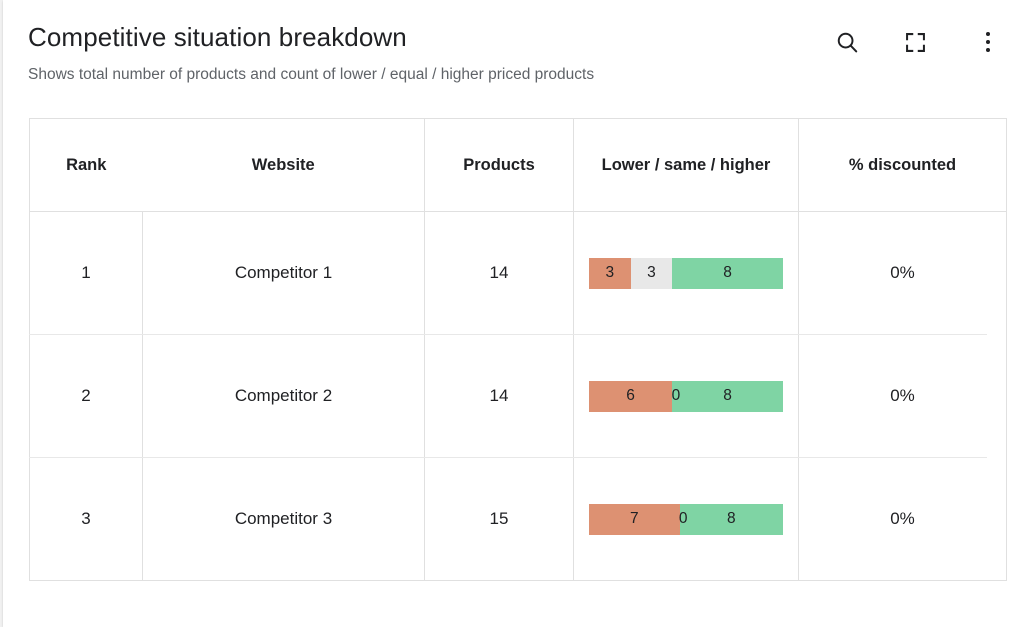 This screenshot has height=627, width=1023. I want to click on bar-label-lower: 7, so click(634, 518).